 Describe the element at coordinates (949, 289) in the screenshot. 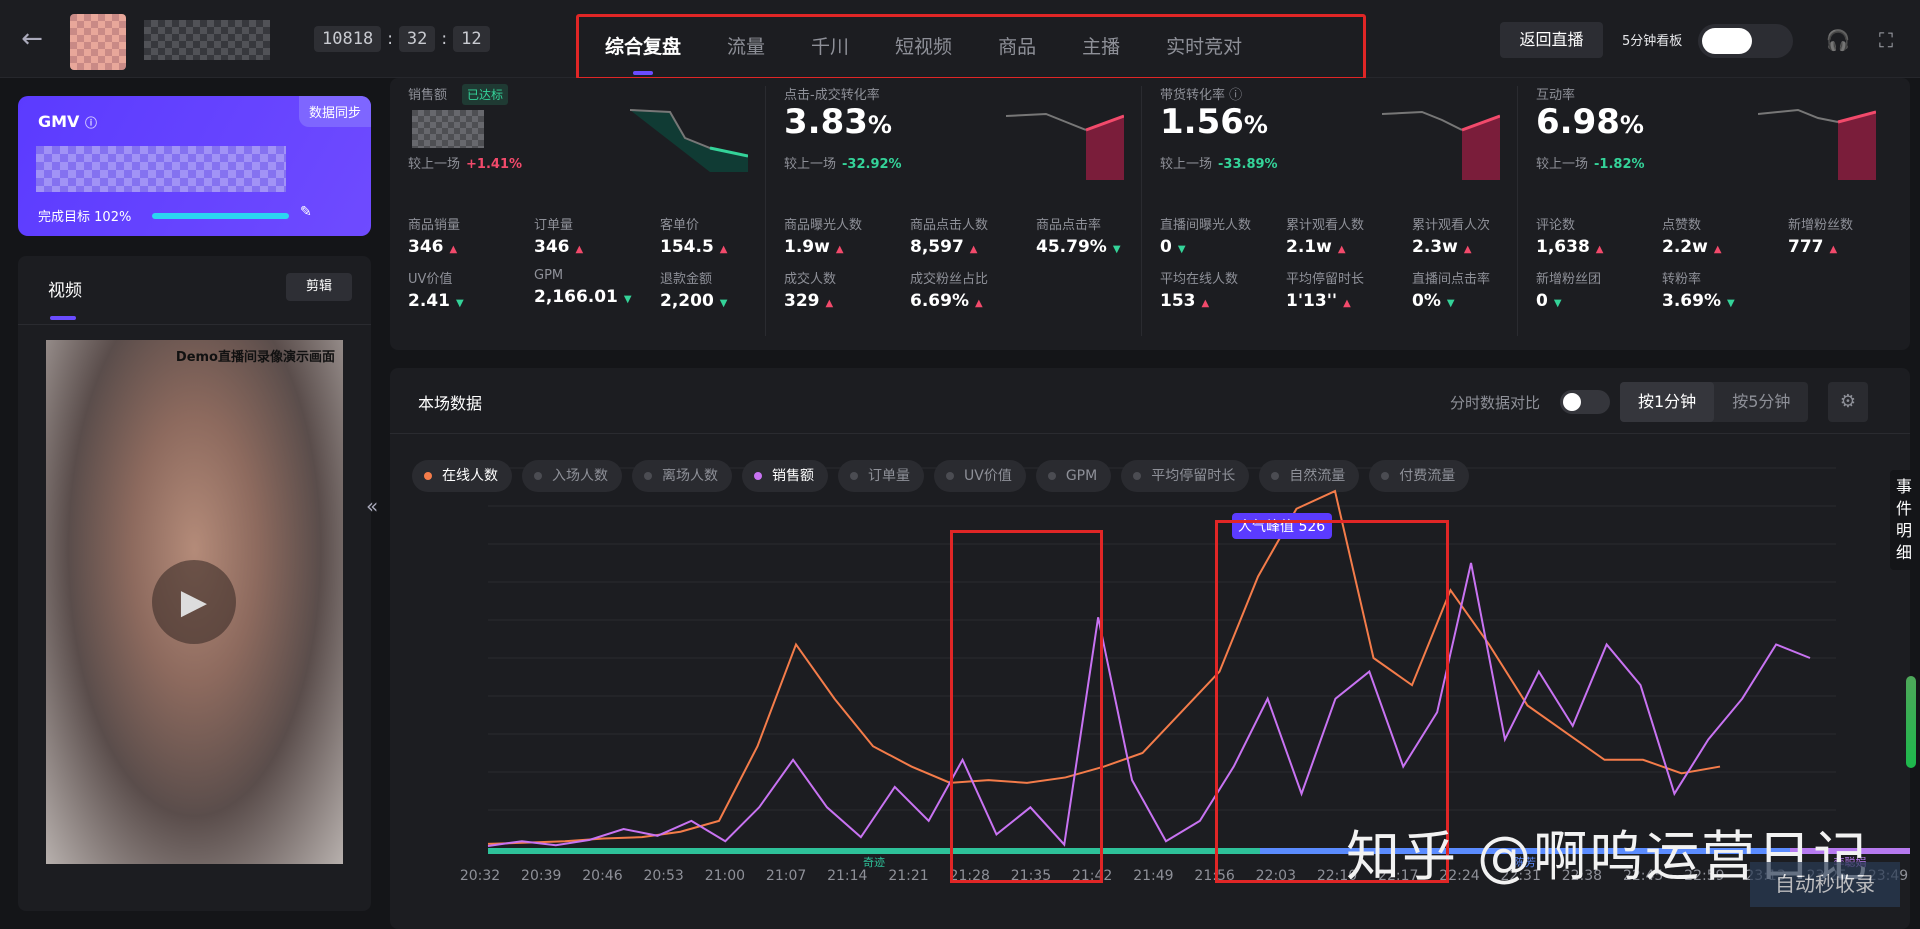

I see `sub-metric: 成交粉丝占比 6.69% ▲` at that location.